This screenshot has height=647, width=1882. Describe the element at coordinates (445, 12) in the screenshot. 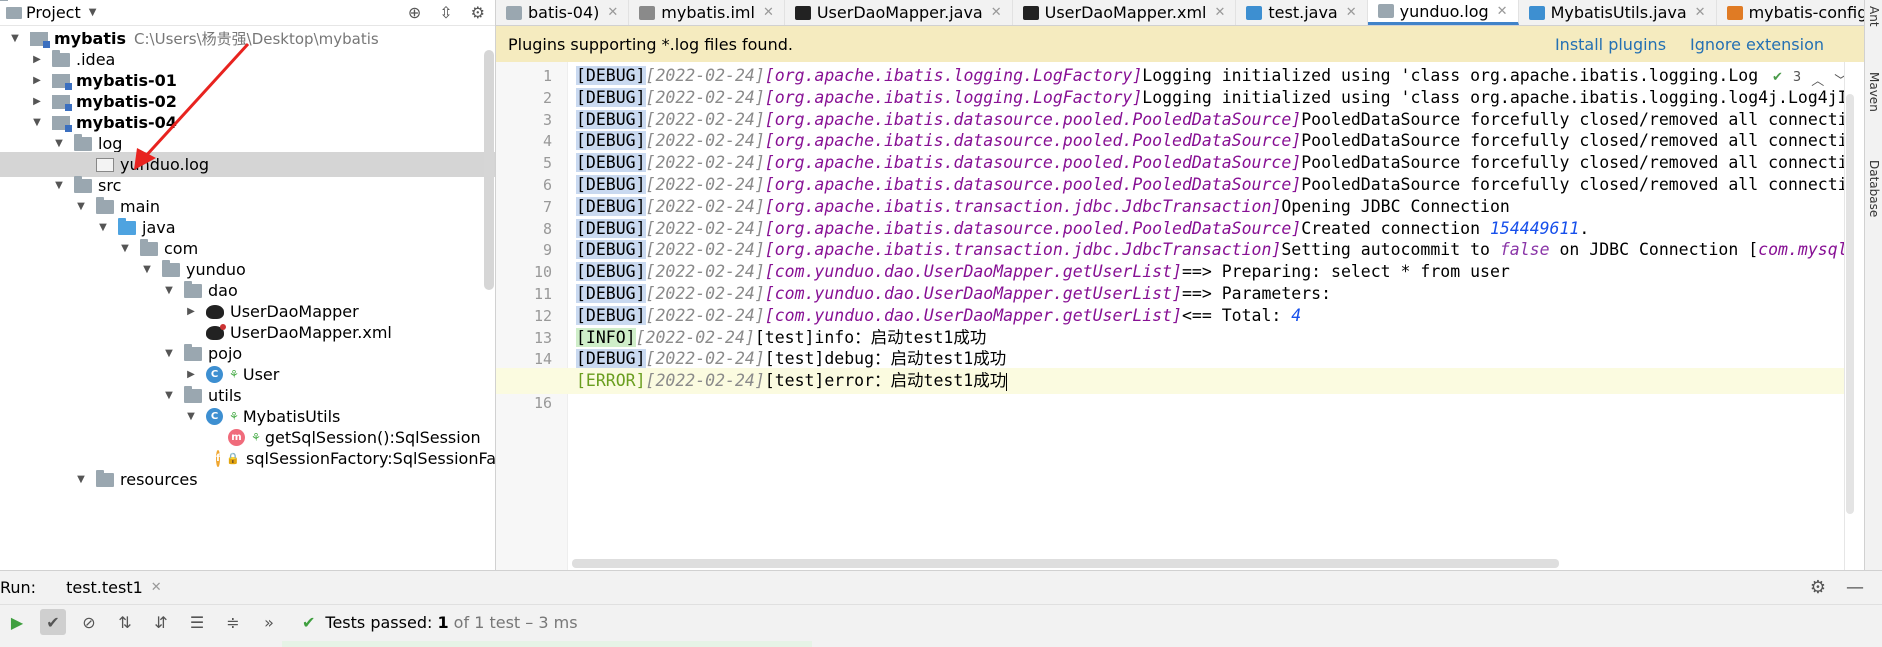

I see `collapse-all-icon: ⇳` at that location.